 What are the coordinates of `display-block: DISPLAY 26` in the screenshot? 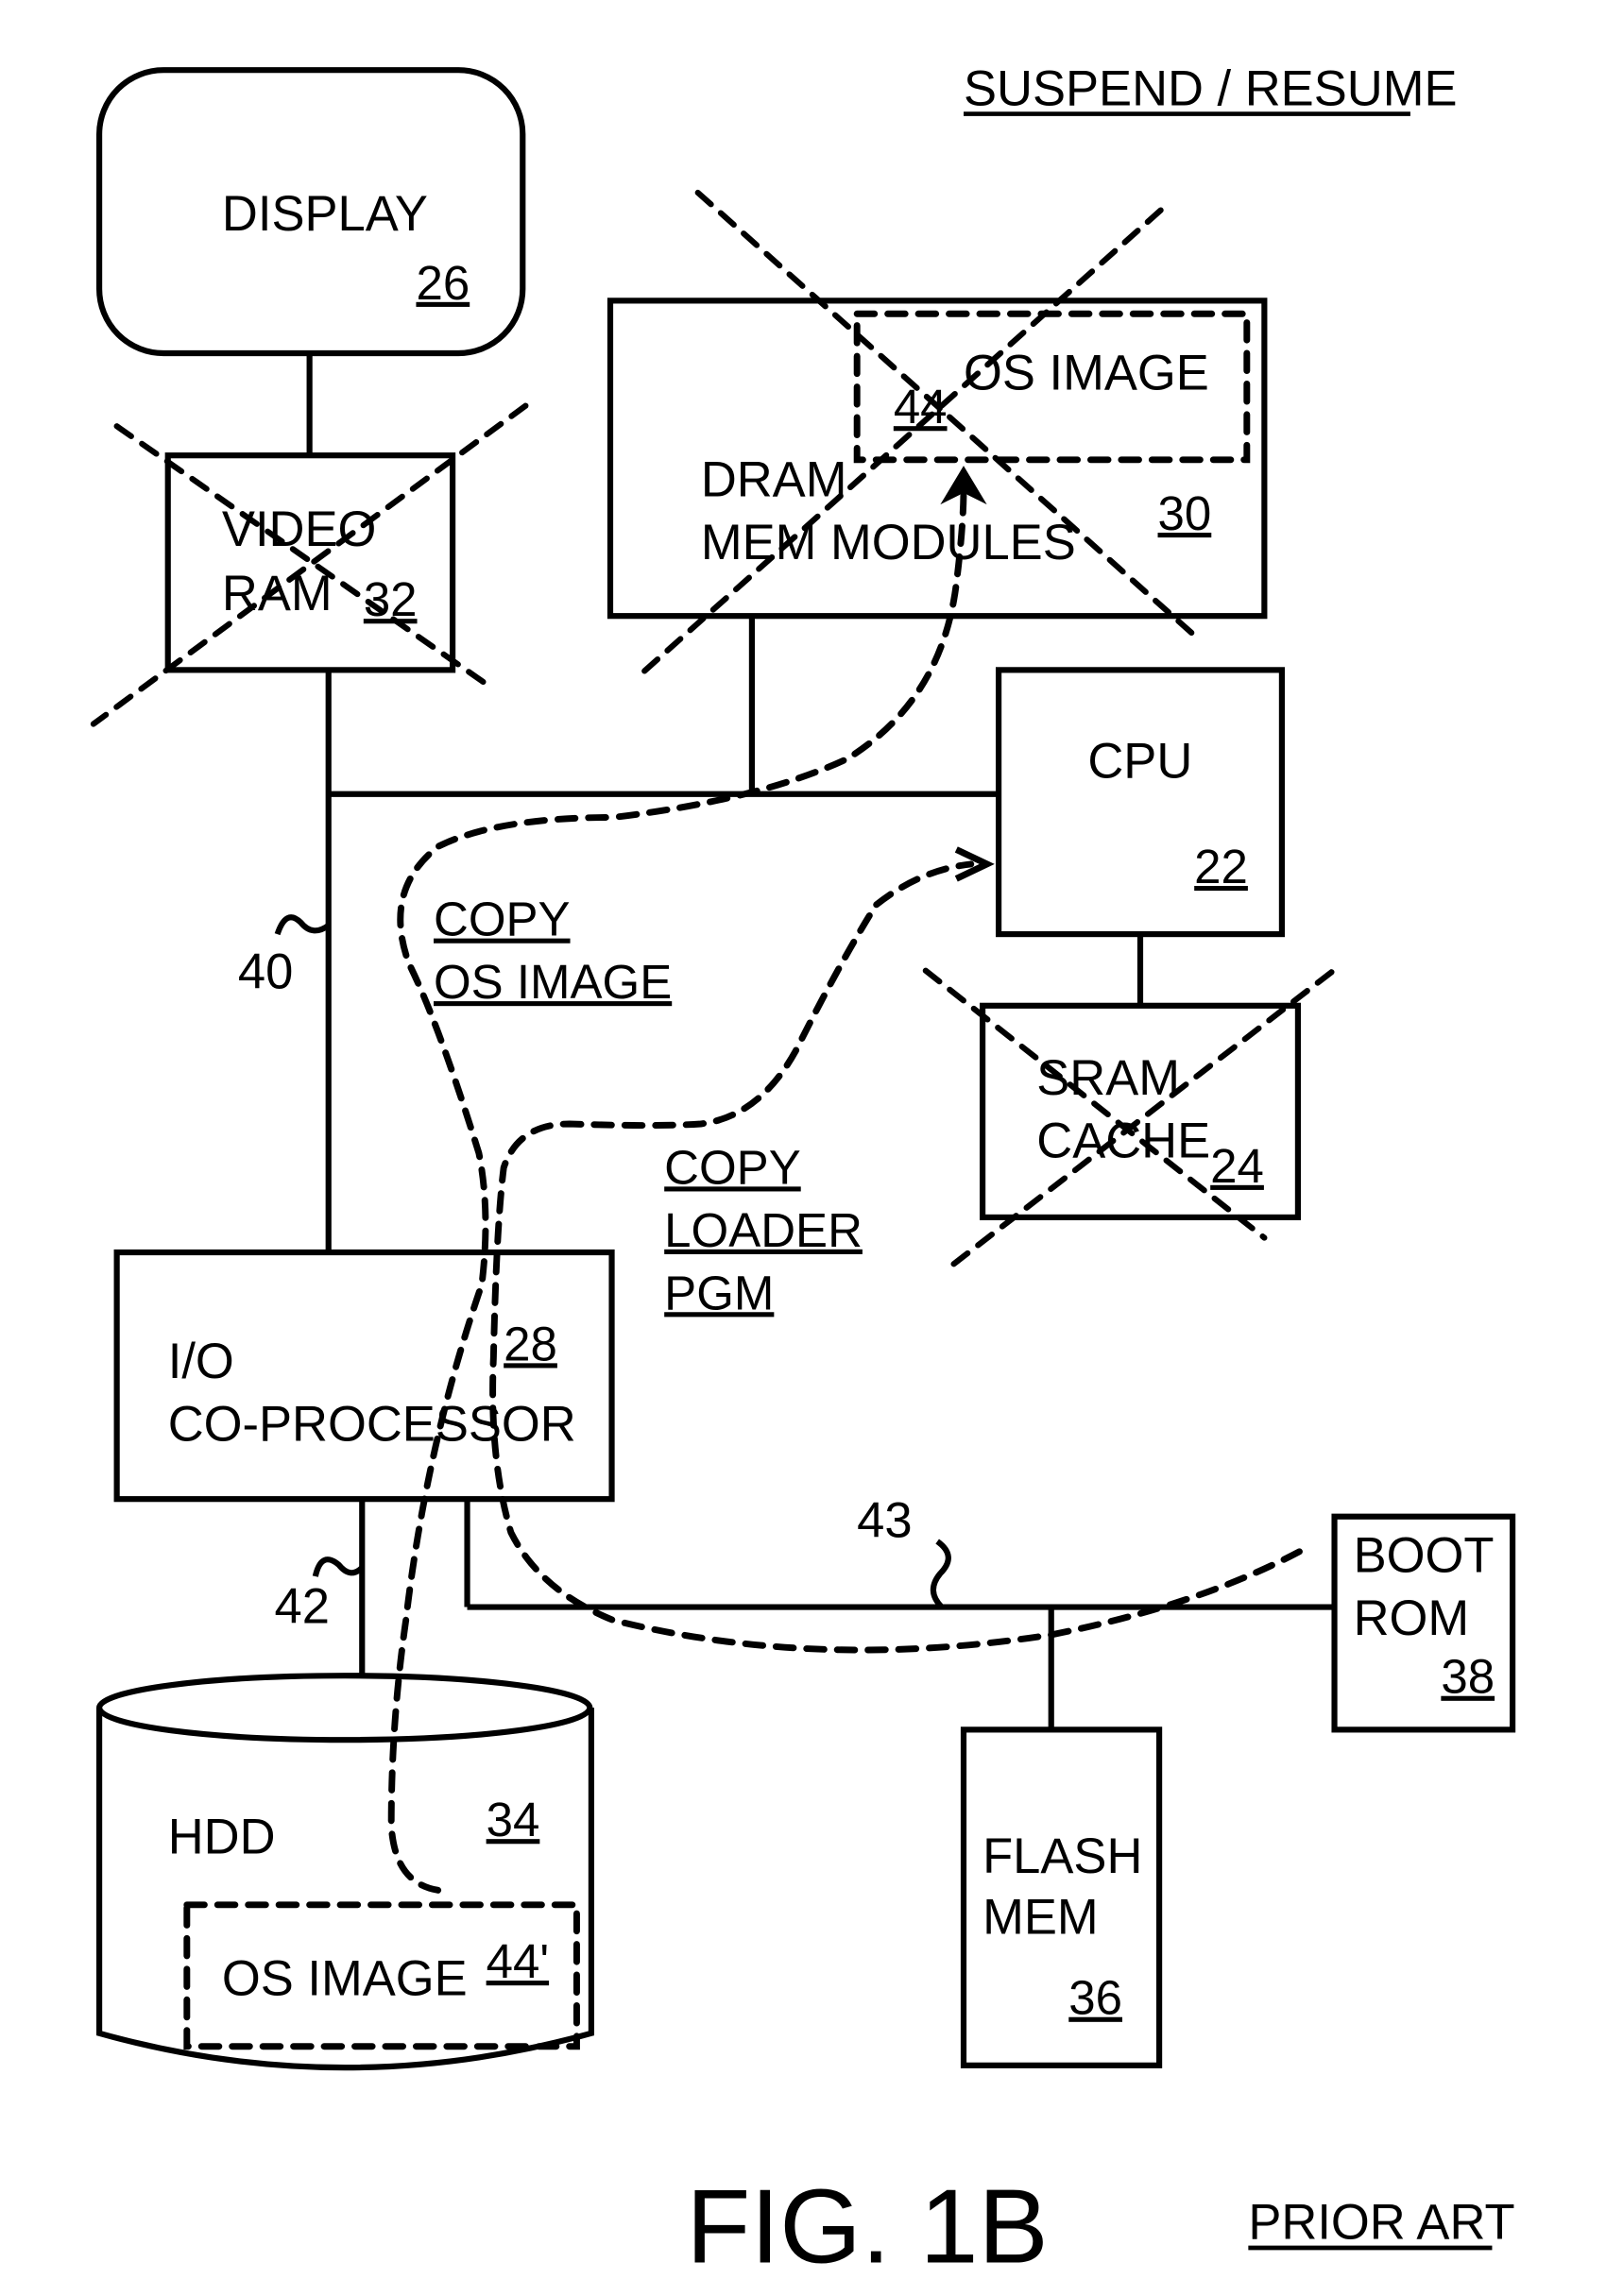 It's located at (311, 212).